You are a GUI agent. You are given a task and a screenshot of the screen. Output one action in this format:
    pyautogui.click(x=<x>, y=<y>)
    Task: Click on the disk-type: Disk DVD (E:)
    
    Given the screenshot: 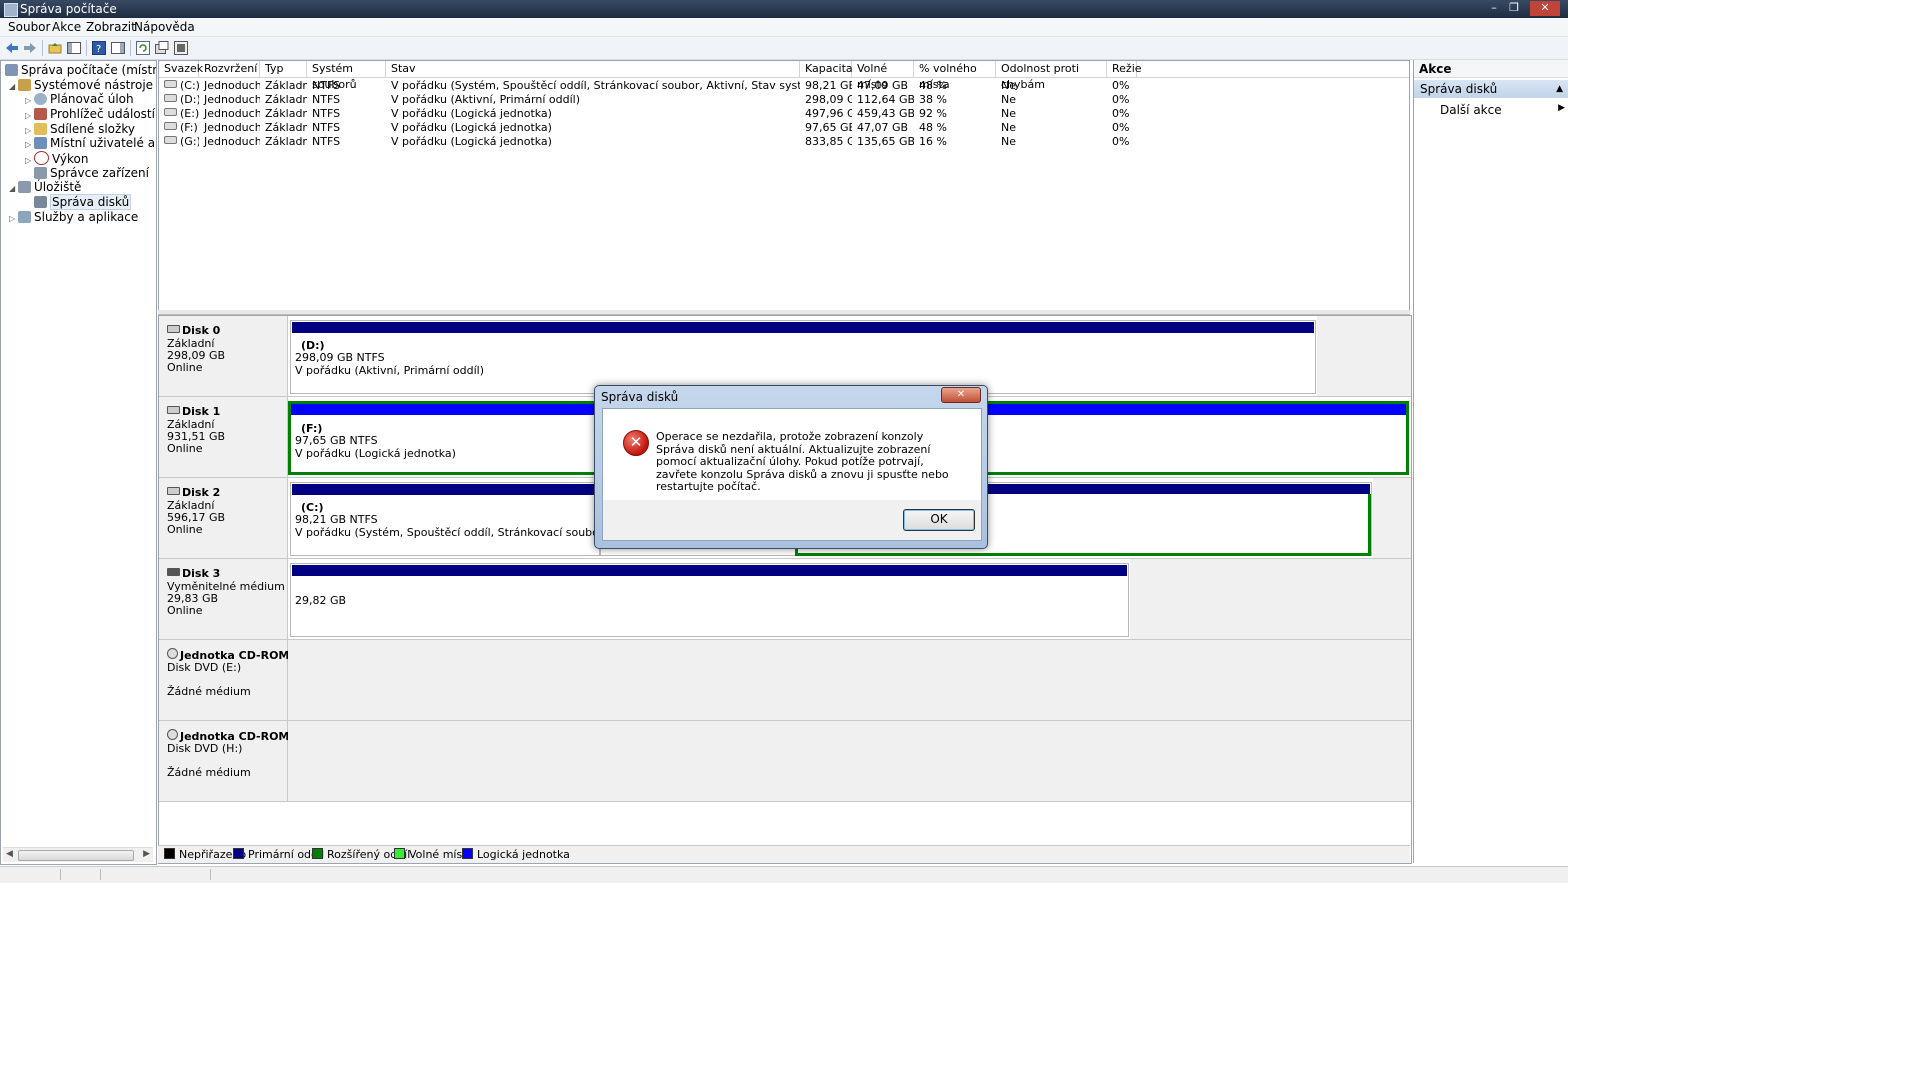 What is the action you would take?
    pyautogui.click(x=204, y=667)
    